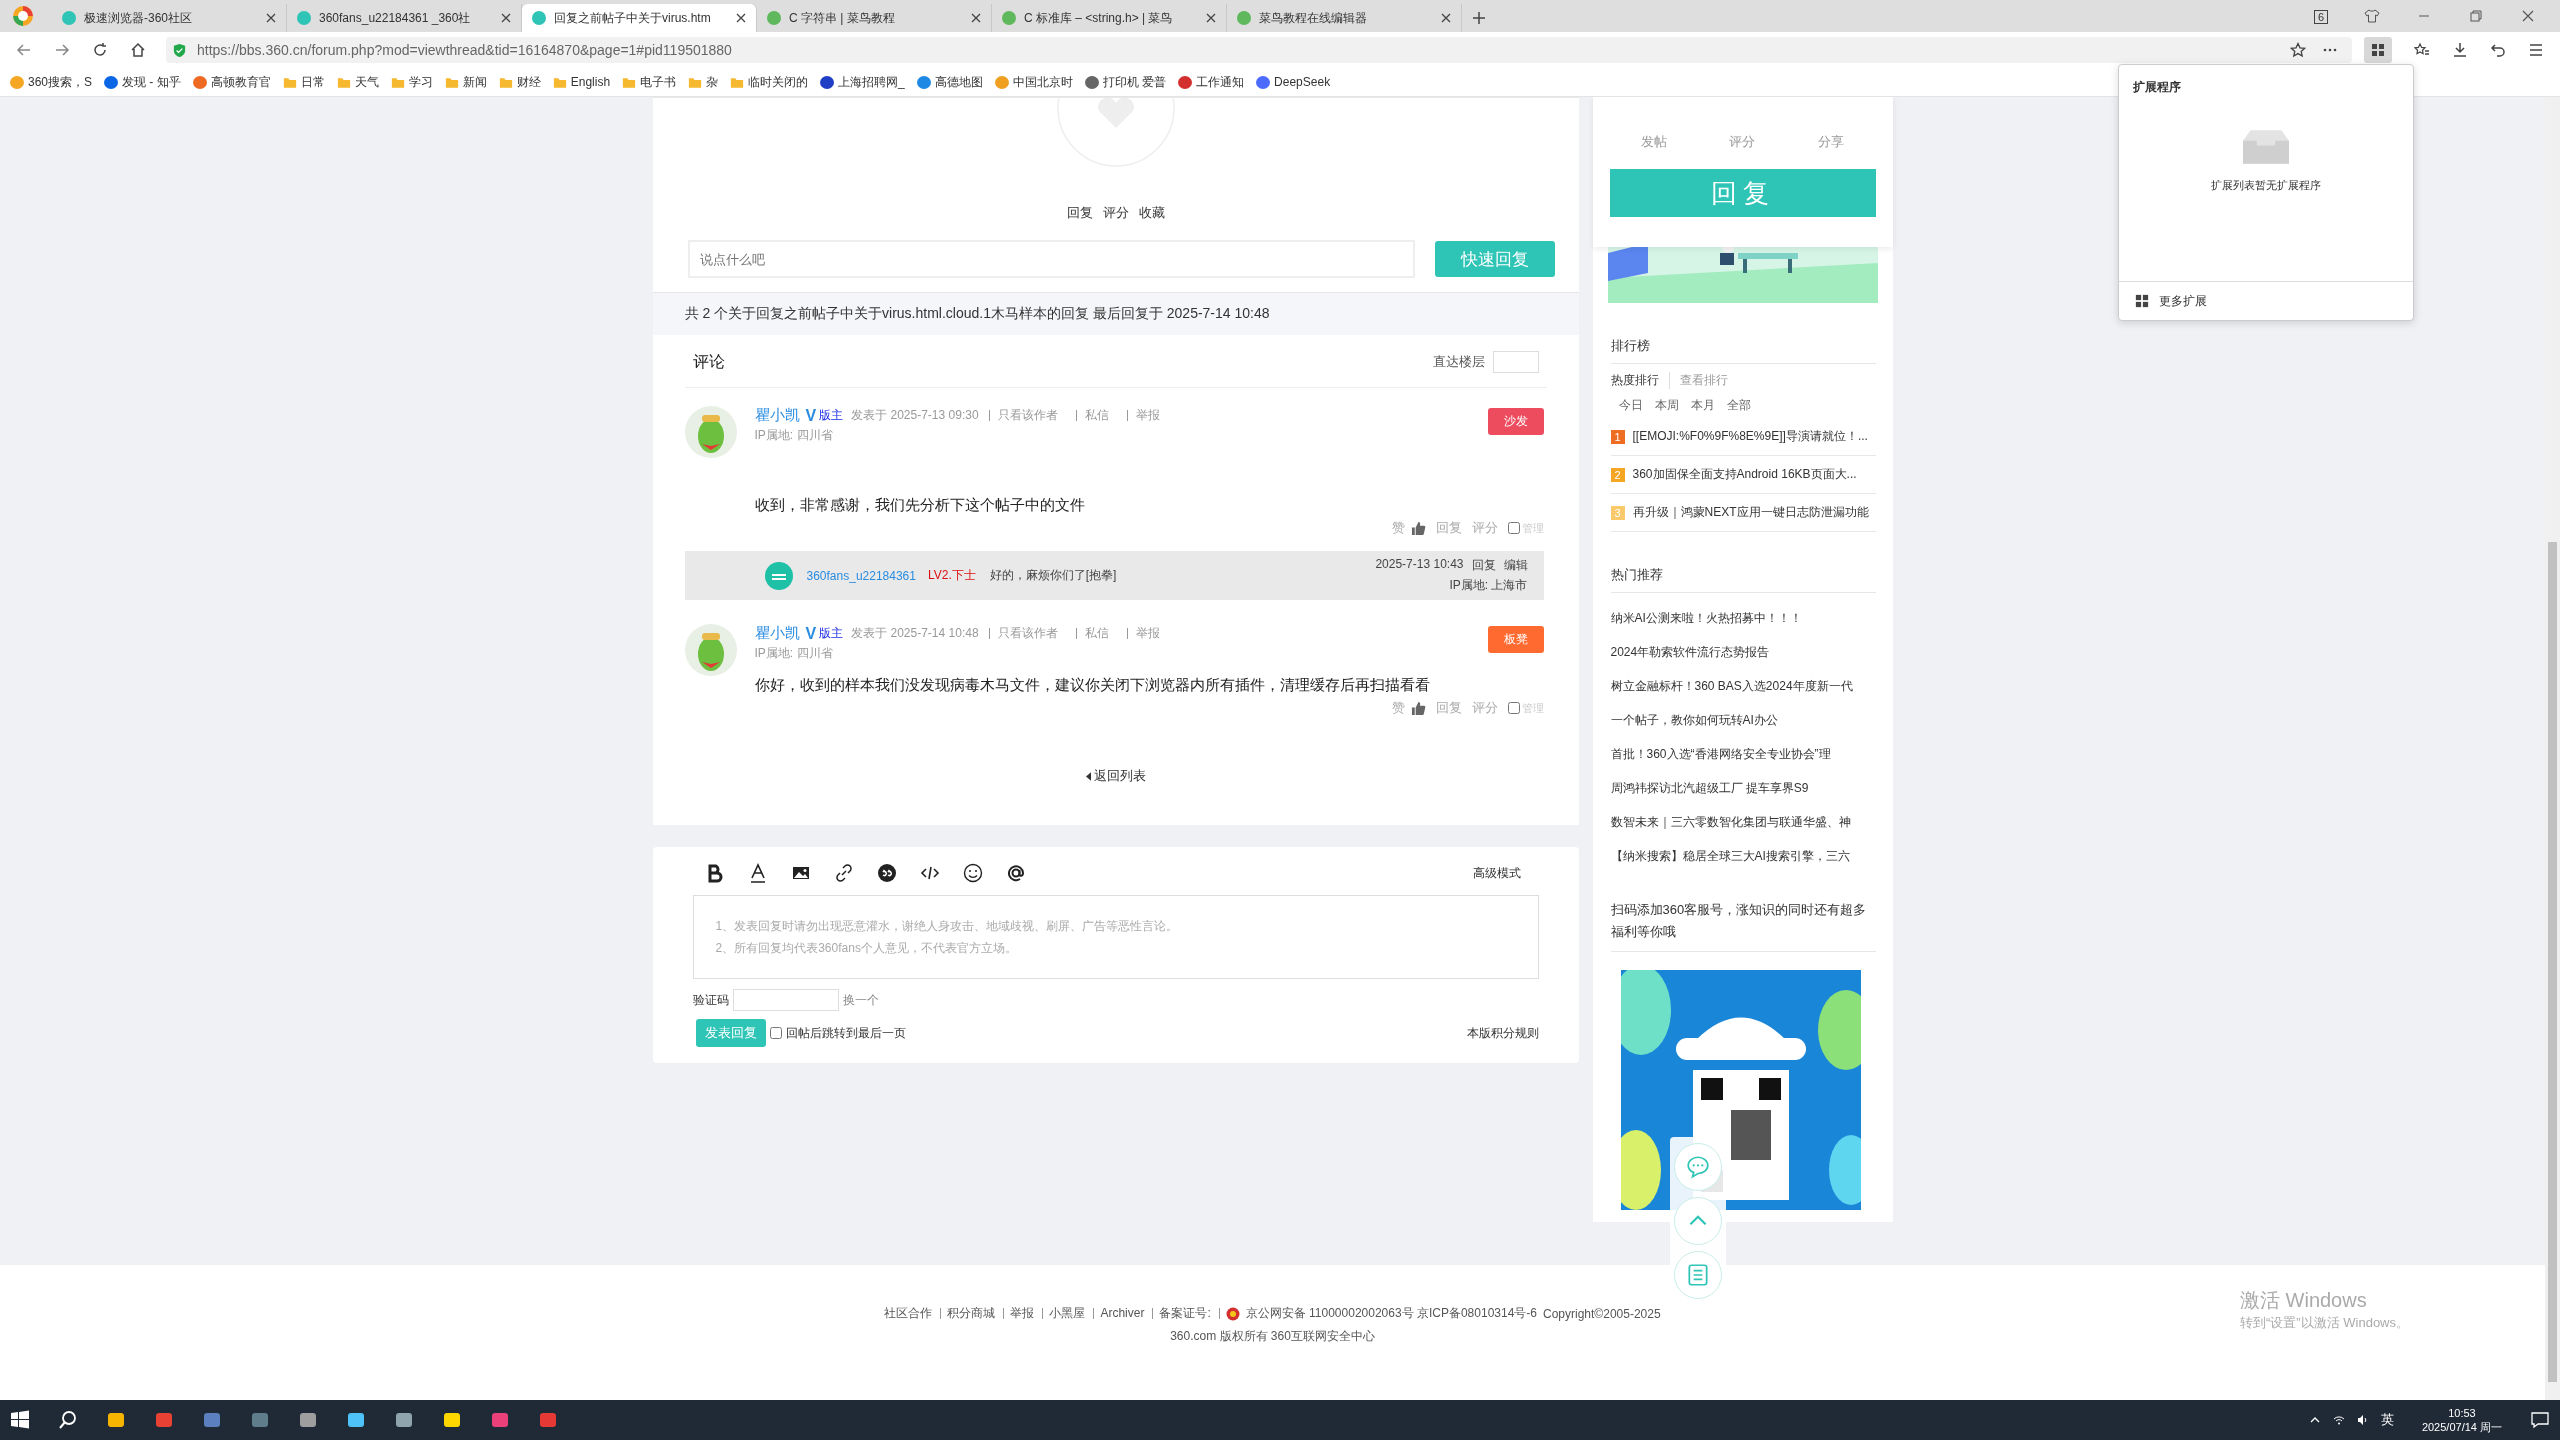 This screenshot has width=2560, height=1440. I want to click on tab-count: 6, so click(2320, 17).